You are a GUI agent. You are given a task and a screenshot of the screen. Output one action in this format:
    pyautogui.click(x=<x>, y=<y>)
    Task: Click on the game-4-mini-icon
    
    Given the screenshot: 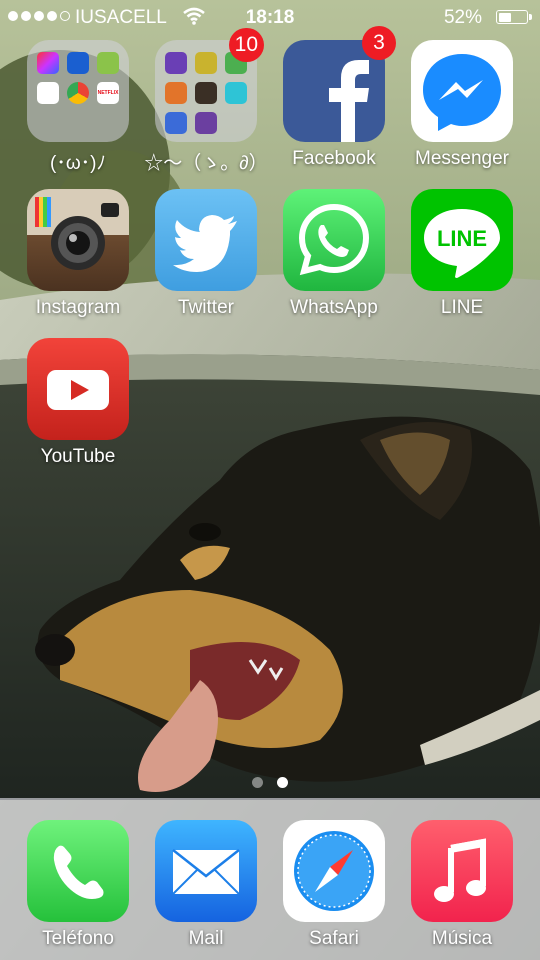 What is the action you would take?
    pyautogui.click(x=176, y=93)
    